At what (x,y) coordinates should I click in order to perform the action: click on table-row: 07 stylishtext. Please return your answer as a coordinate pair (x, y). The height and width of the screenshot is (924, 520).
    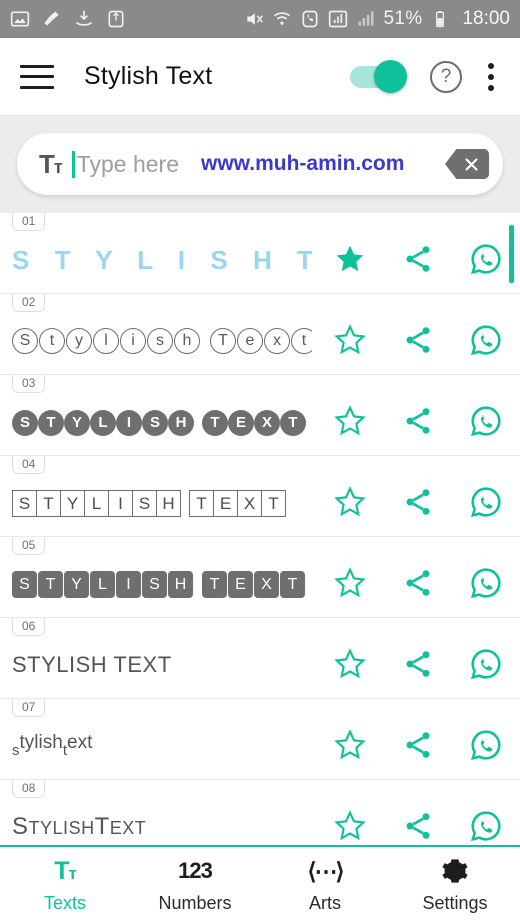
    Looking at the image, I should click on (260, 739).